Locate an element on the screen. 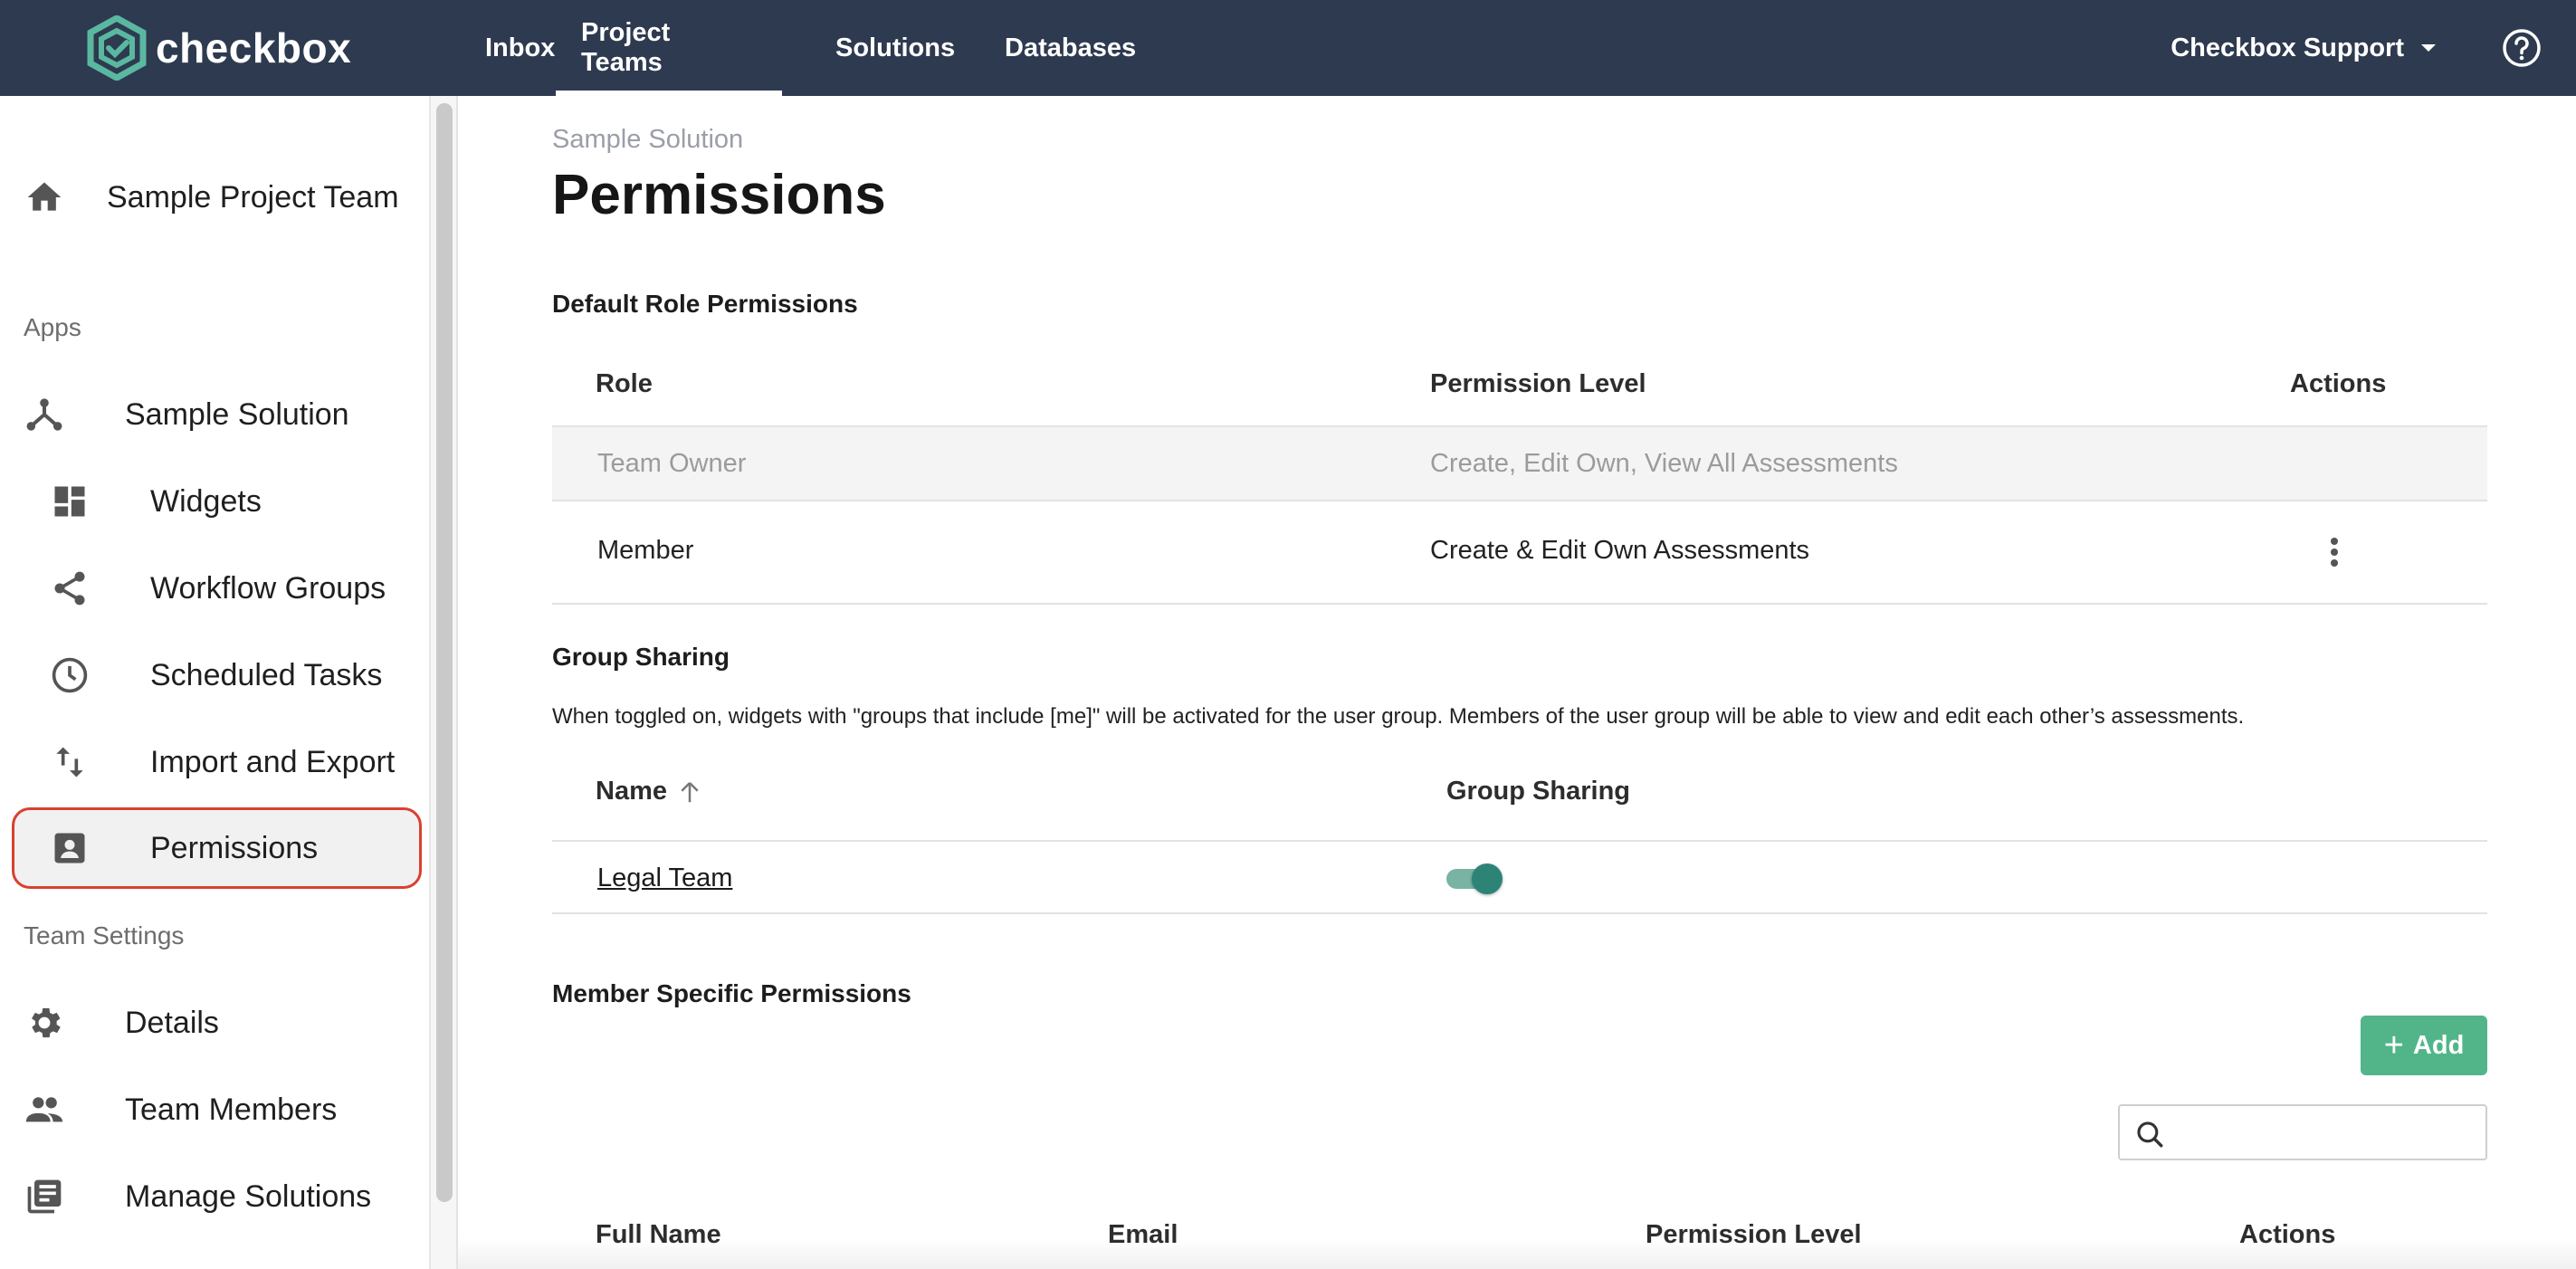  sidebar-item-label: Widgets is located at coordinates (206, 501).